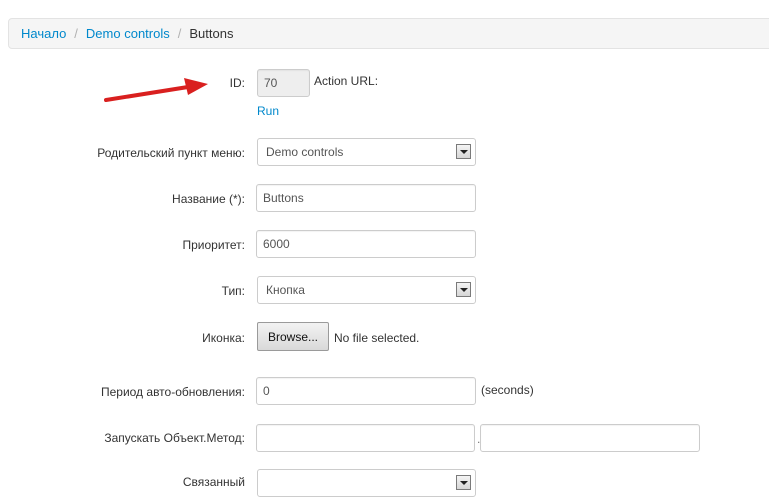  What do you see at coordinates (233, 291) in the screenshot?
I see `type-label: Тип:` at bounding box center [233, 291].